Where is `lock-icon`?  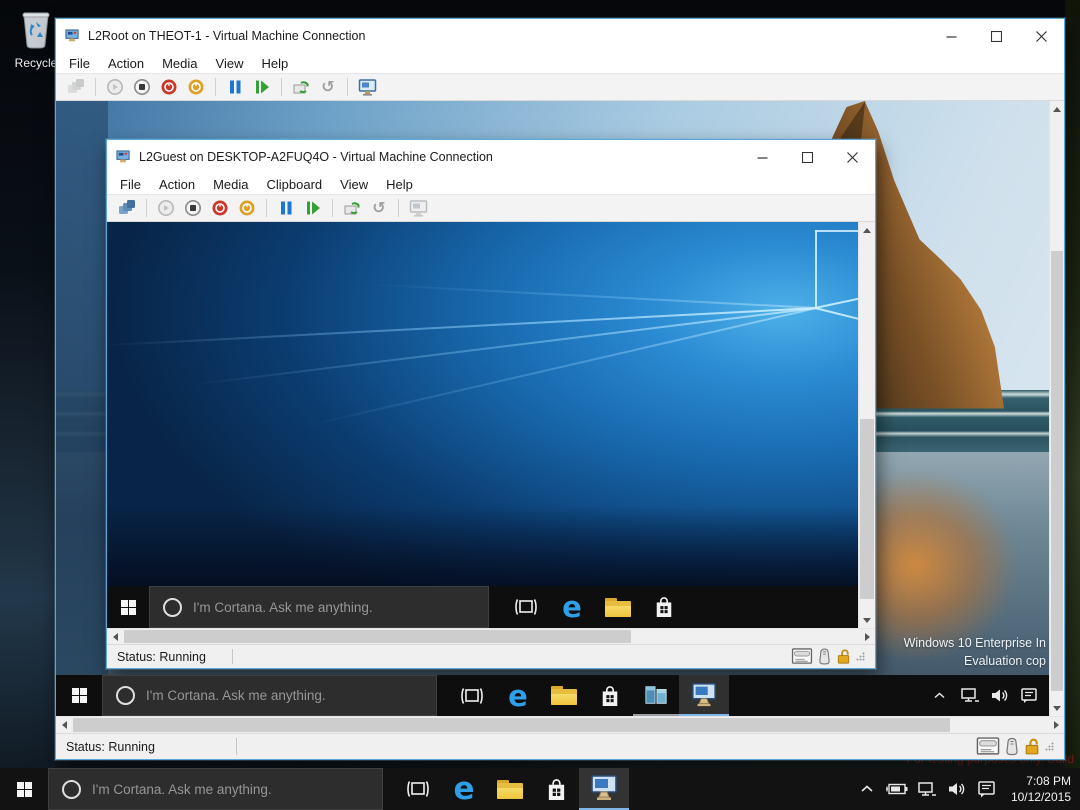
lock-icon is located at coordinates (1032, 746).